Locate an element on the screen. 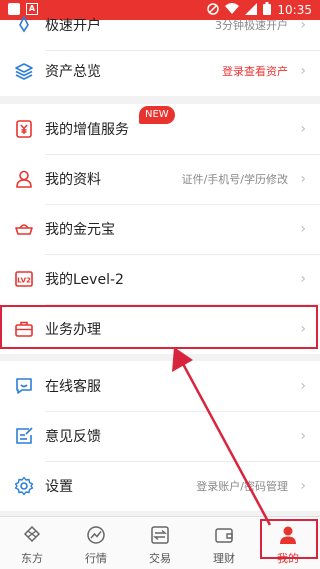  menu-item-level2: LV2 我的Level-2 › is located at coordinates (160, 279).